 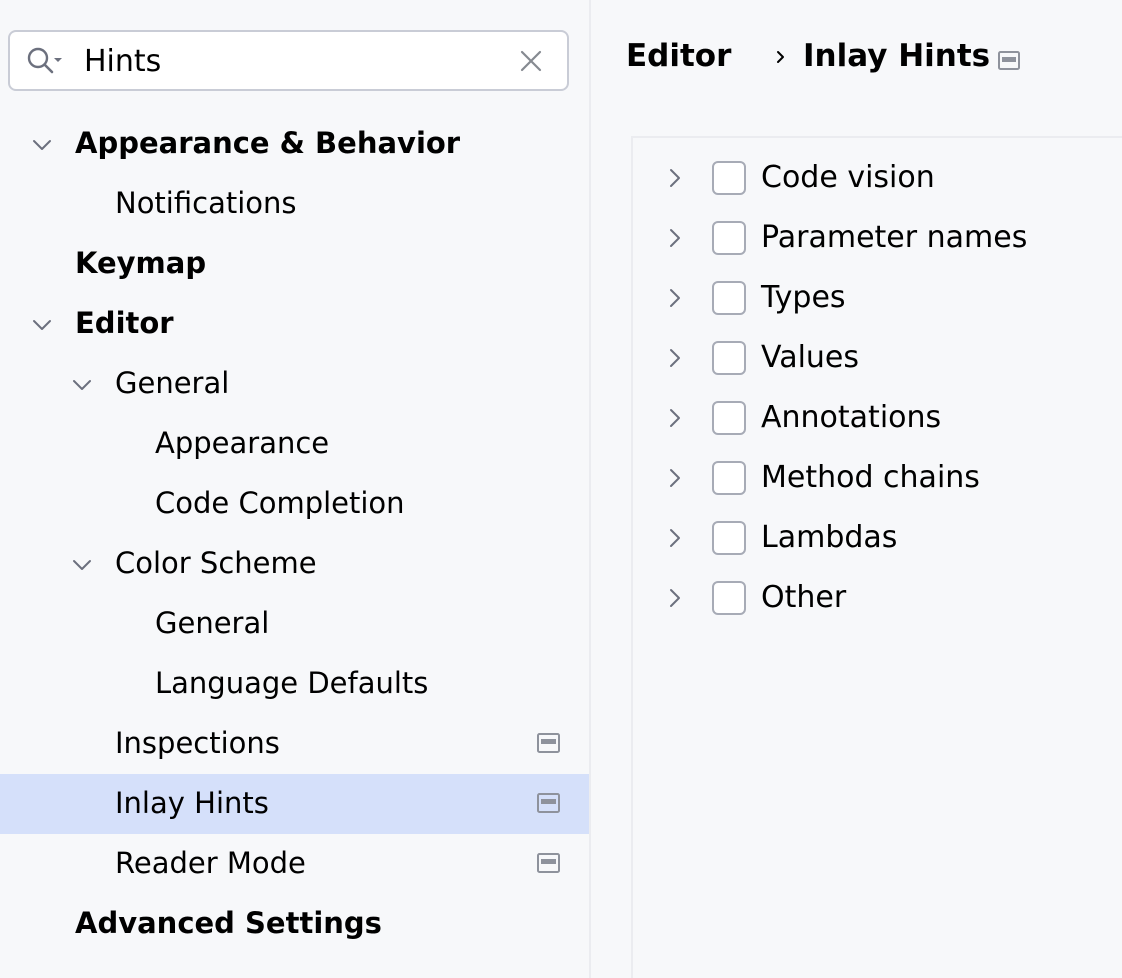 I want to click on hint-category-row: Types, so click(x=877, y=299).